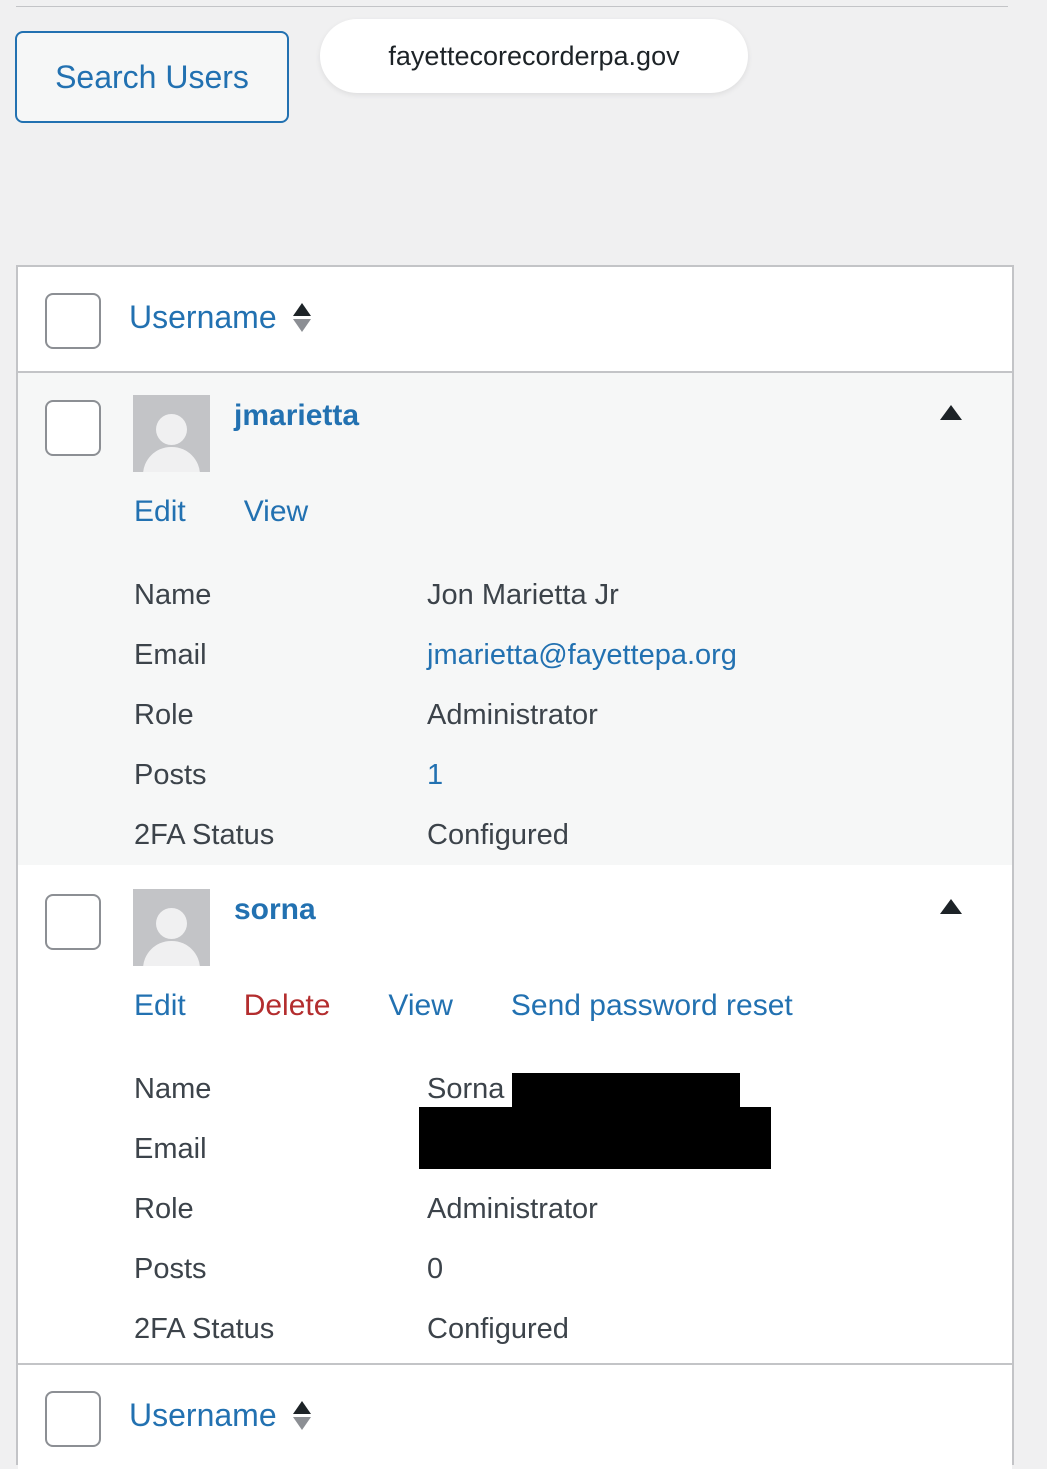  I want to click on username-column-sort: Username, so click(220, 317).